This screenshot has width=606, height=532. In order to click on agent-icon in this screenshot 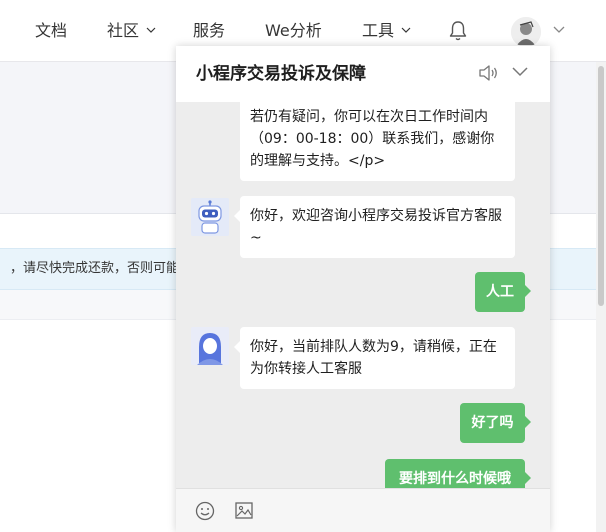, I will do `click(210, 346)`.